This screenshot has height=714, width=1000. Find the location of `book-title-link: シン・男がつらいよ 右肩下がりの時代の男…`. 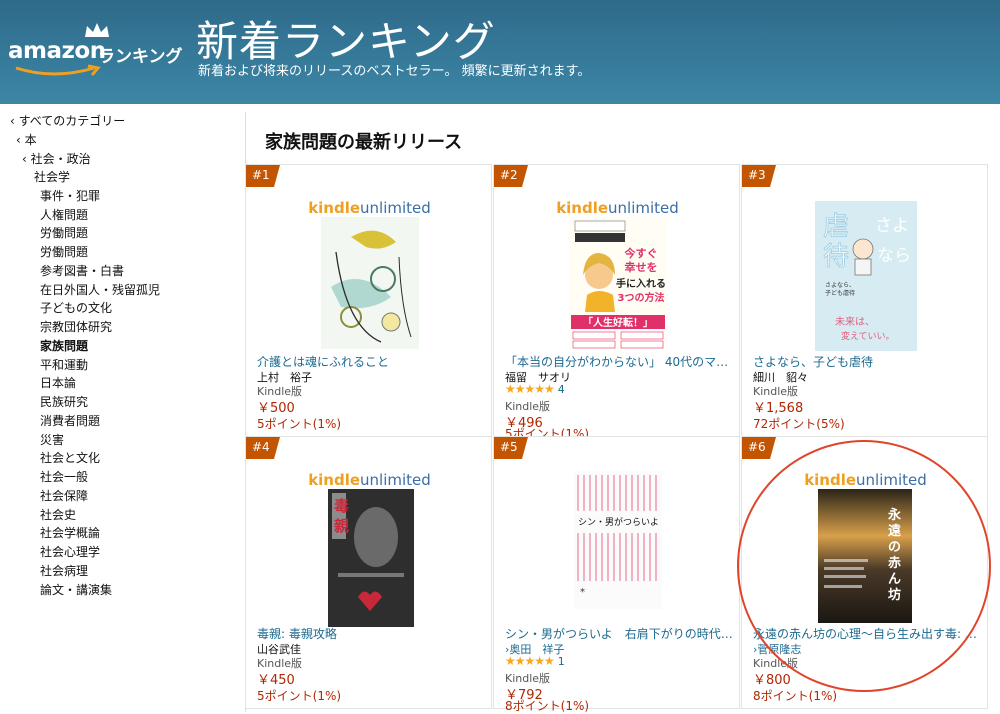

book-title-link: シン・男がつらいよ 右肩下がりの時代の男… is located at coordinates (619, 633).